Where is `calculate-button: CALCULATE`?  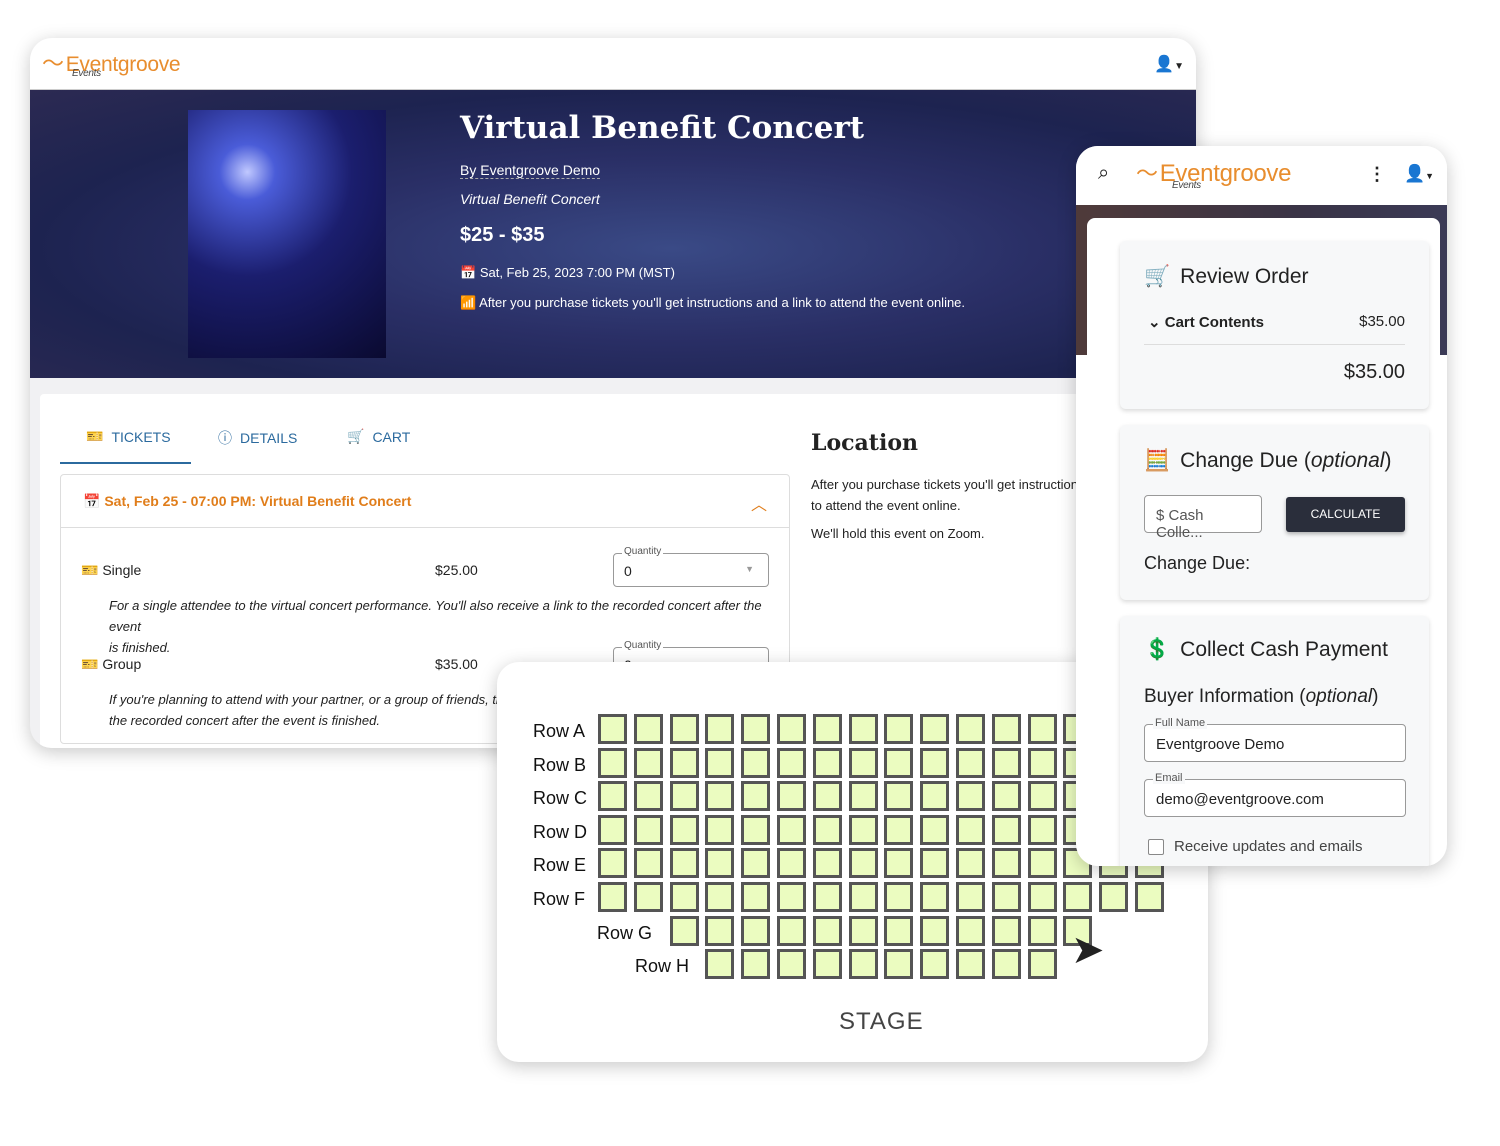
calculate-button: CALCULATE is located at coordinates (1345, 514).